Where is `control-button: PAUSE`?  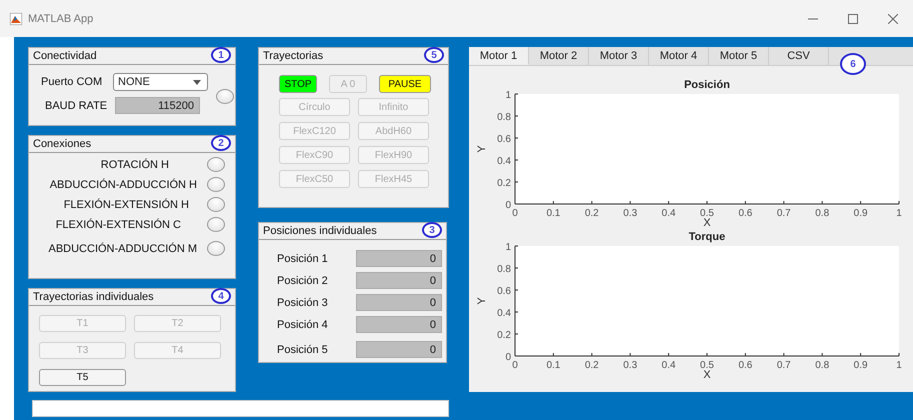
control-button: PAUSE is located at coordinates (405, 84).